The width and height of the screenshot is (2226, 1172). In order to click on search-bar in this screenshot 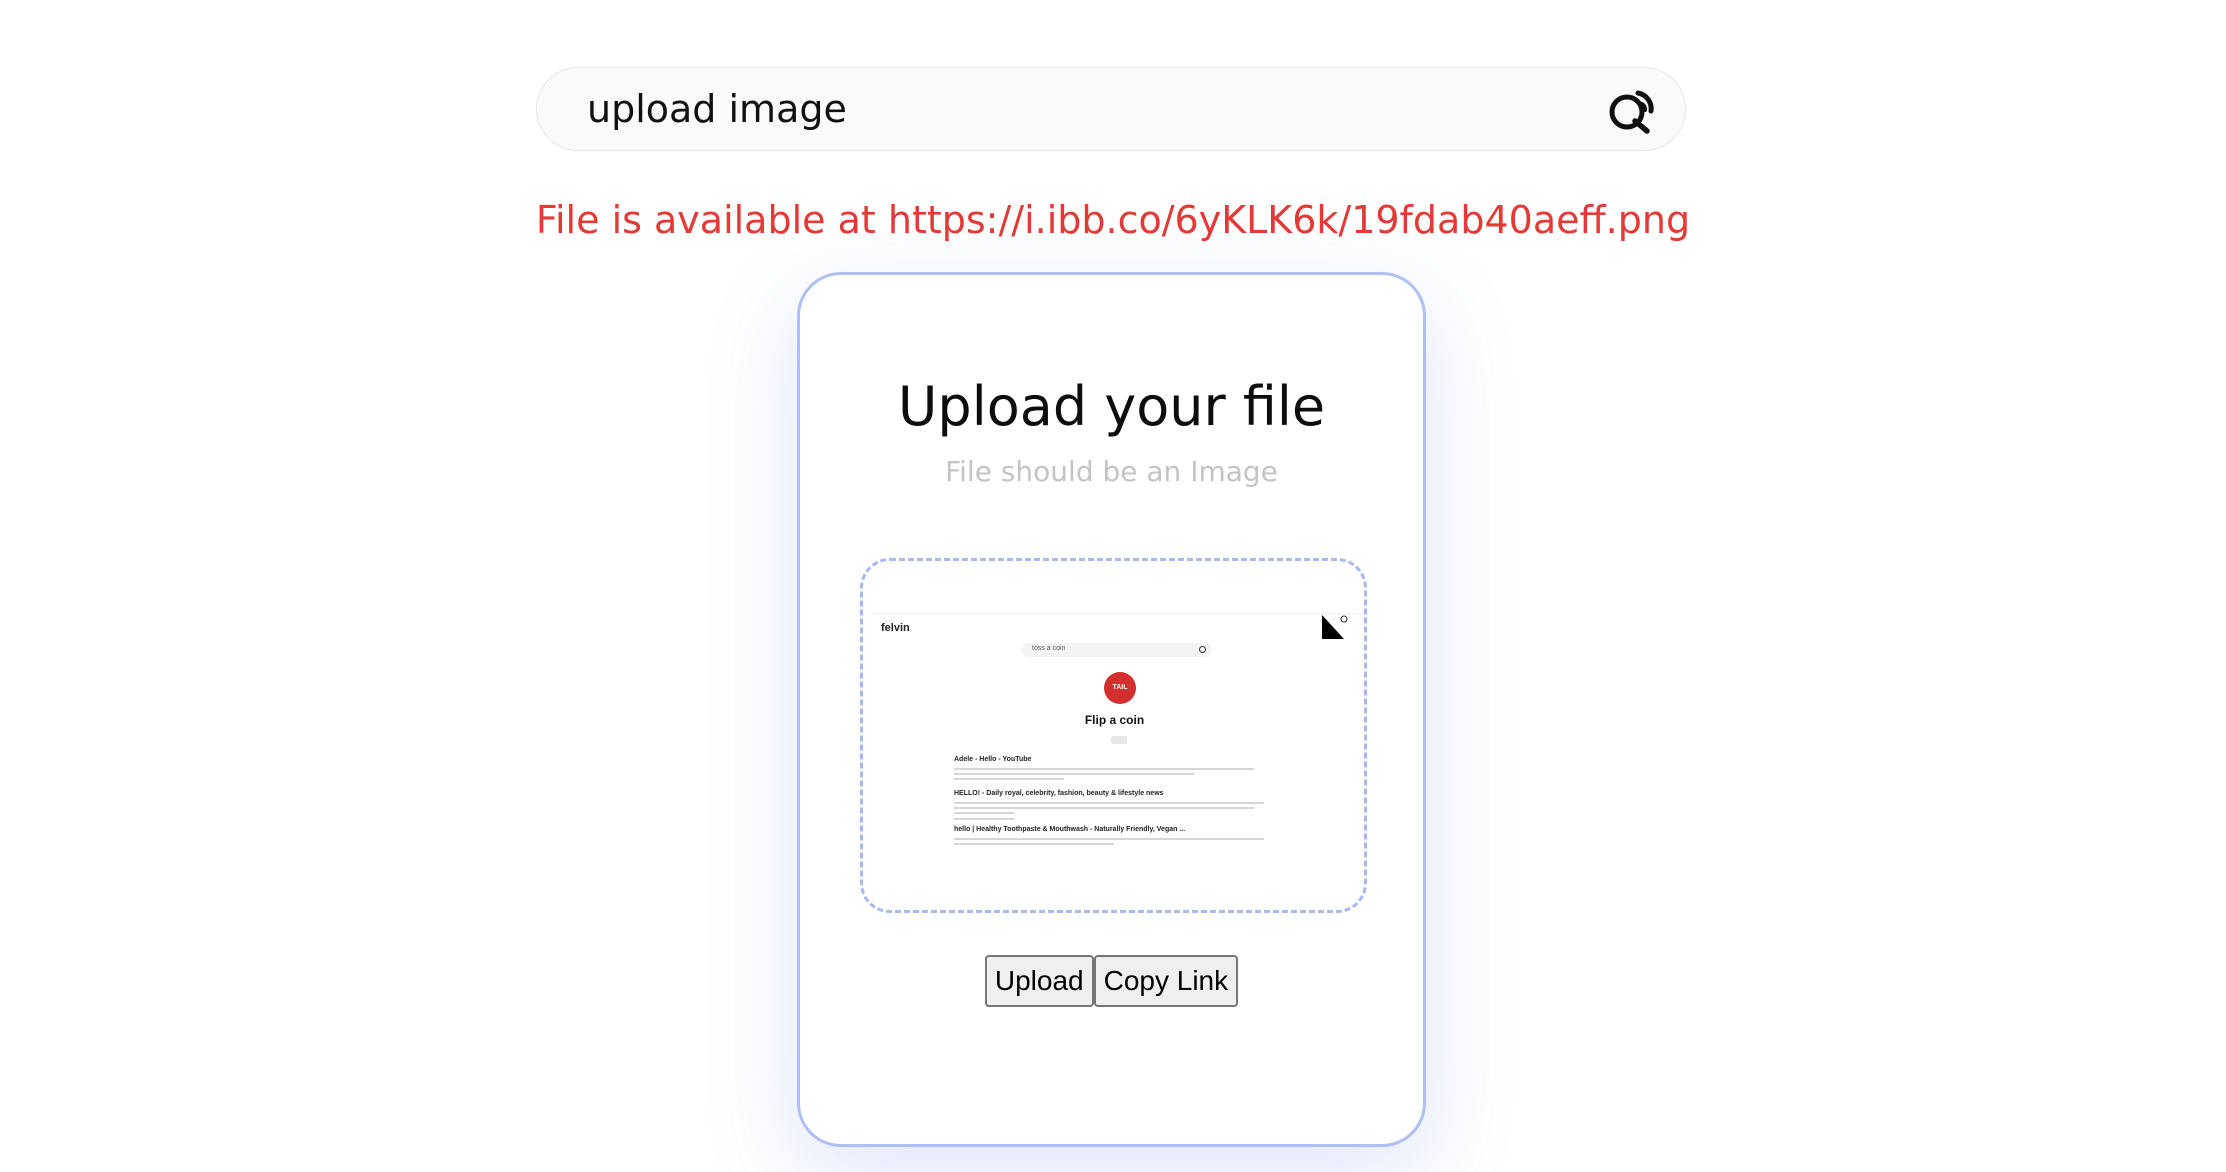, I will do `click(1111, 109)`.